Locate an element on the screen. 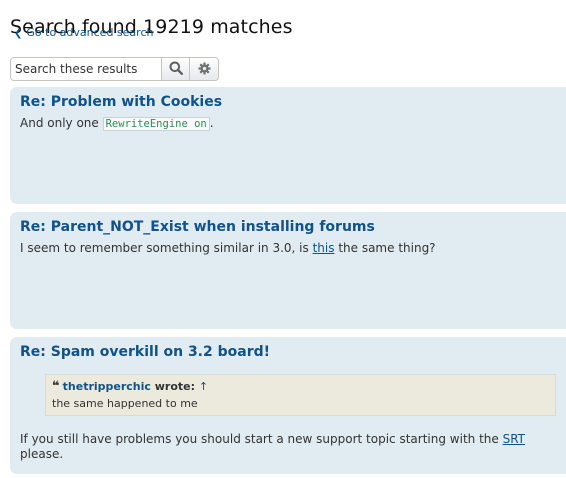 This screenshot has width=566, height=478. quote-icon: ❝ is located at coordinates (56, 386).